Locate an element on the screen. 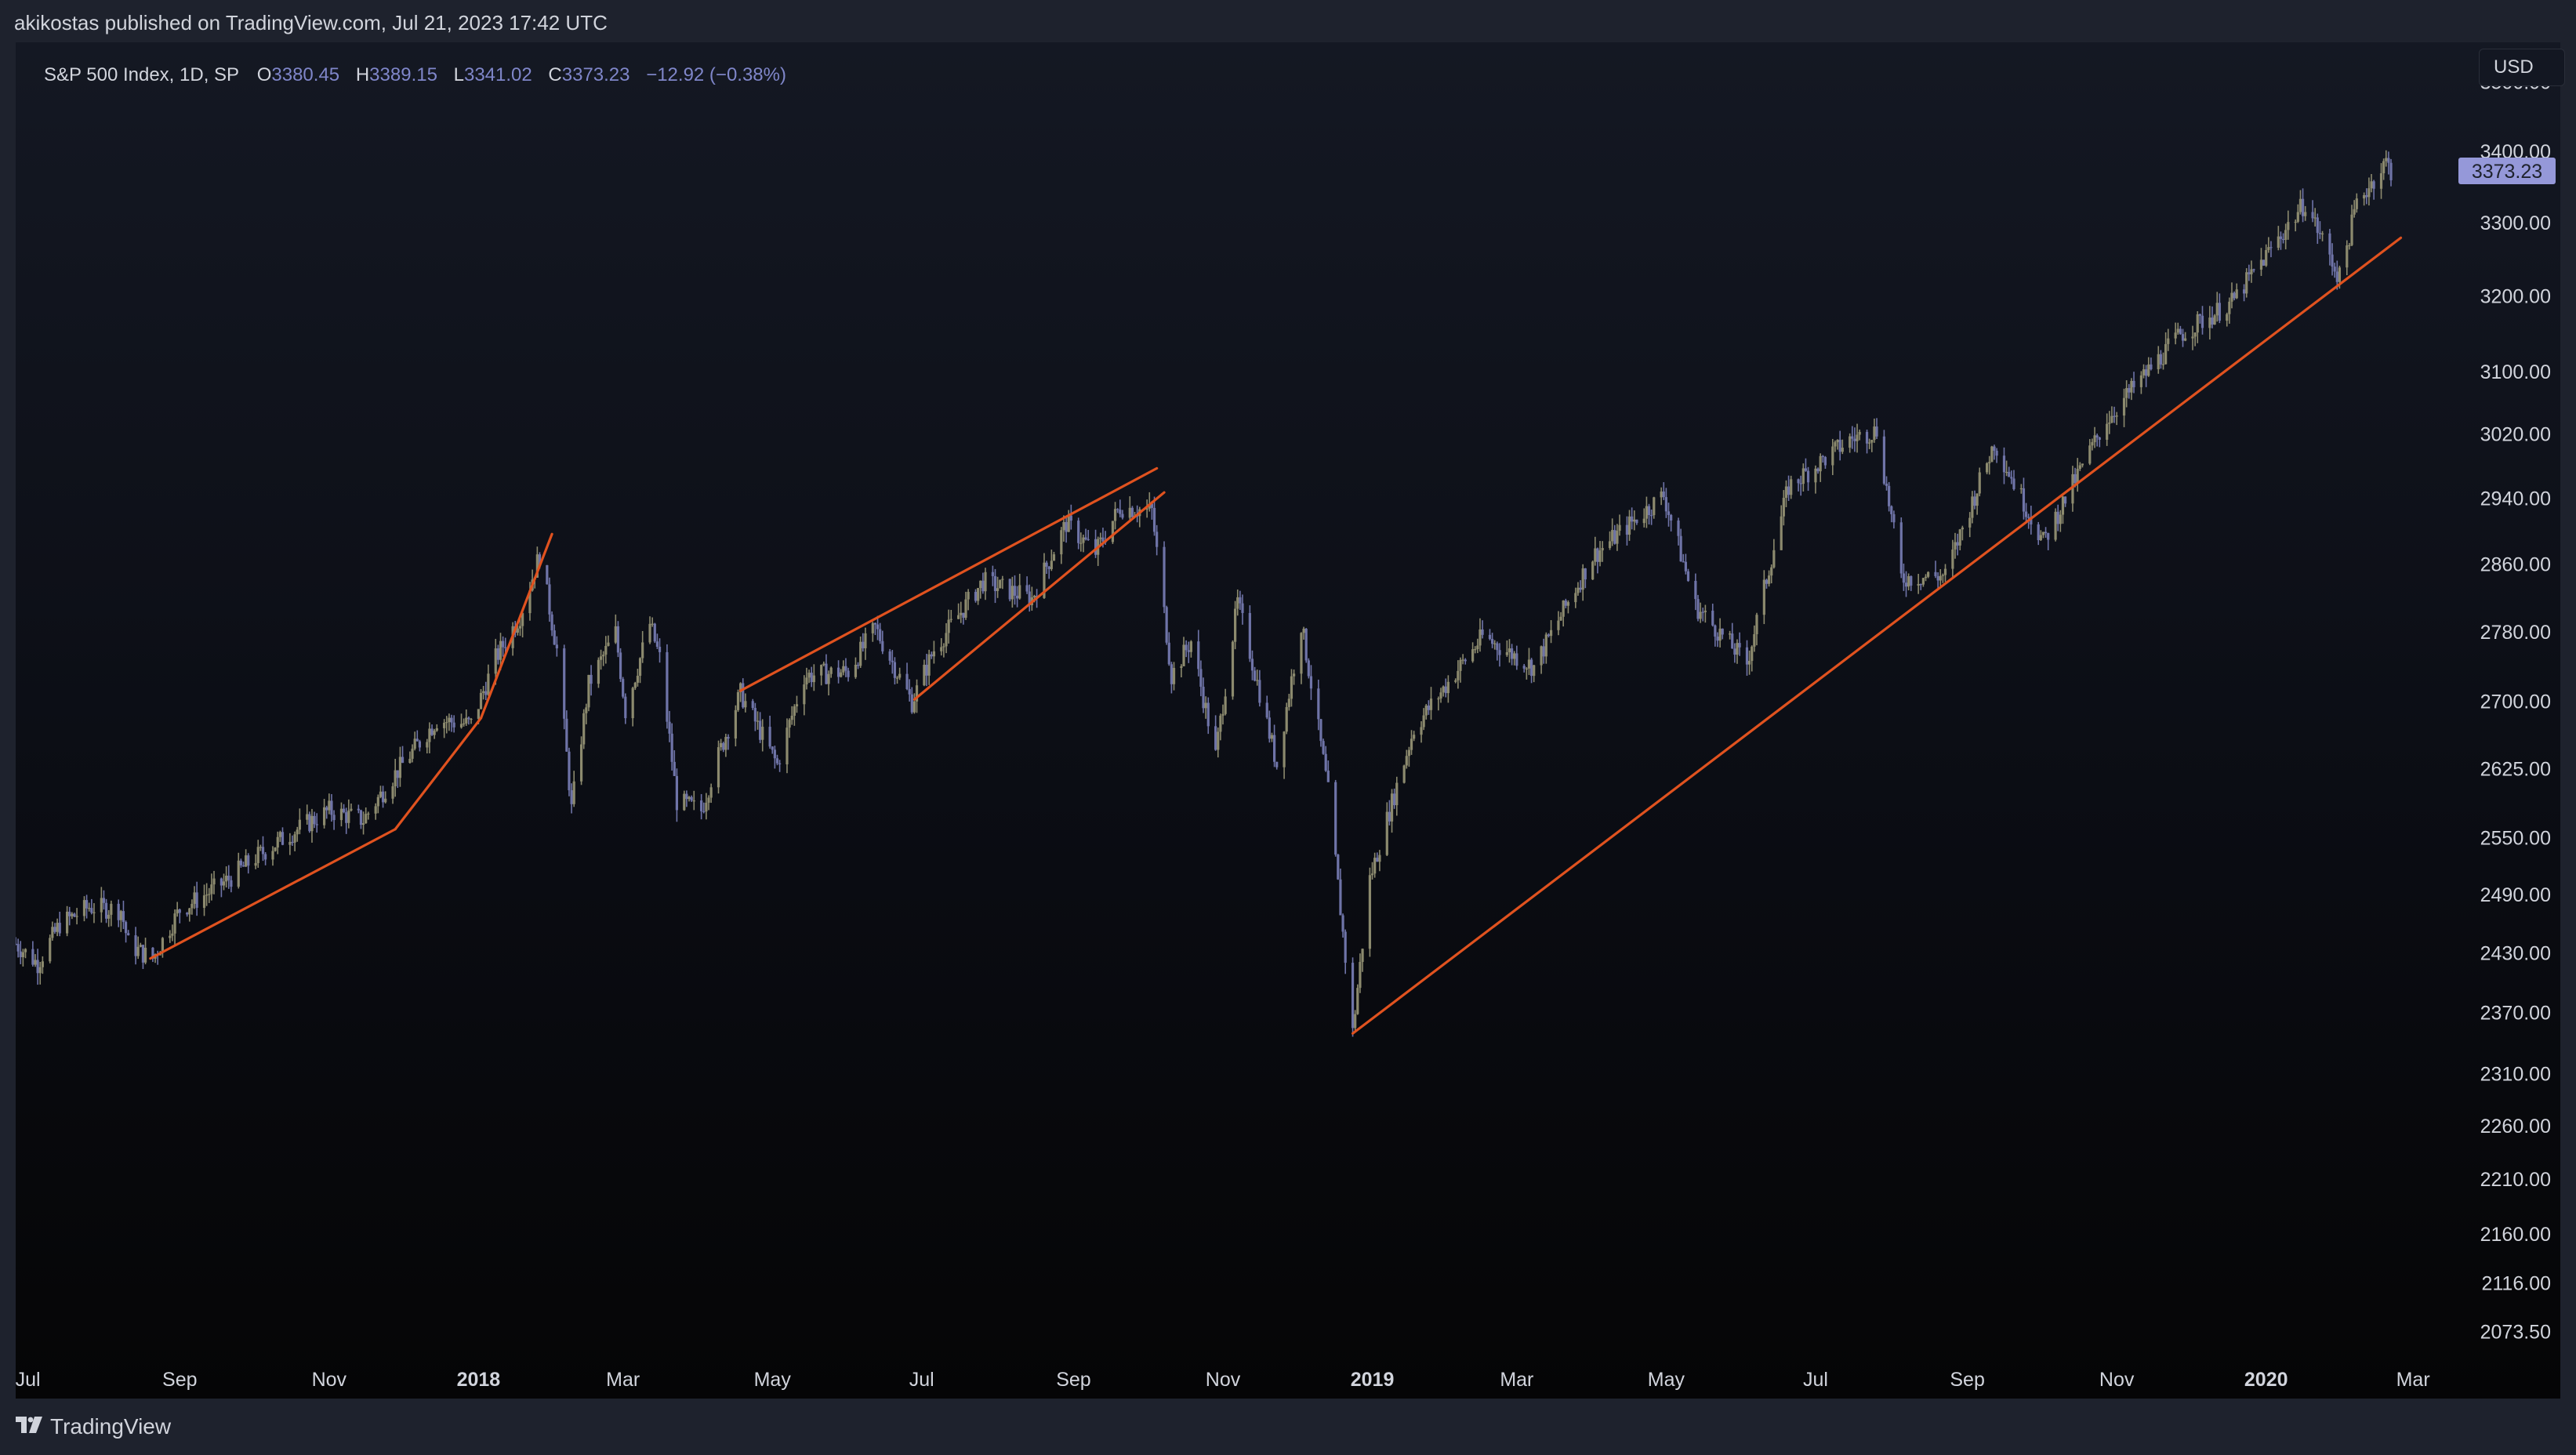 This screenshot has height=1455, width=2576. symbol-name: S&P 500 Index, 1D, SP is located at coordinates (142, 74).